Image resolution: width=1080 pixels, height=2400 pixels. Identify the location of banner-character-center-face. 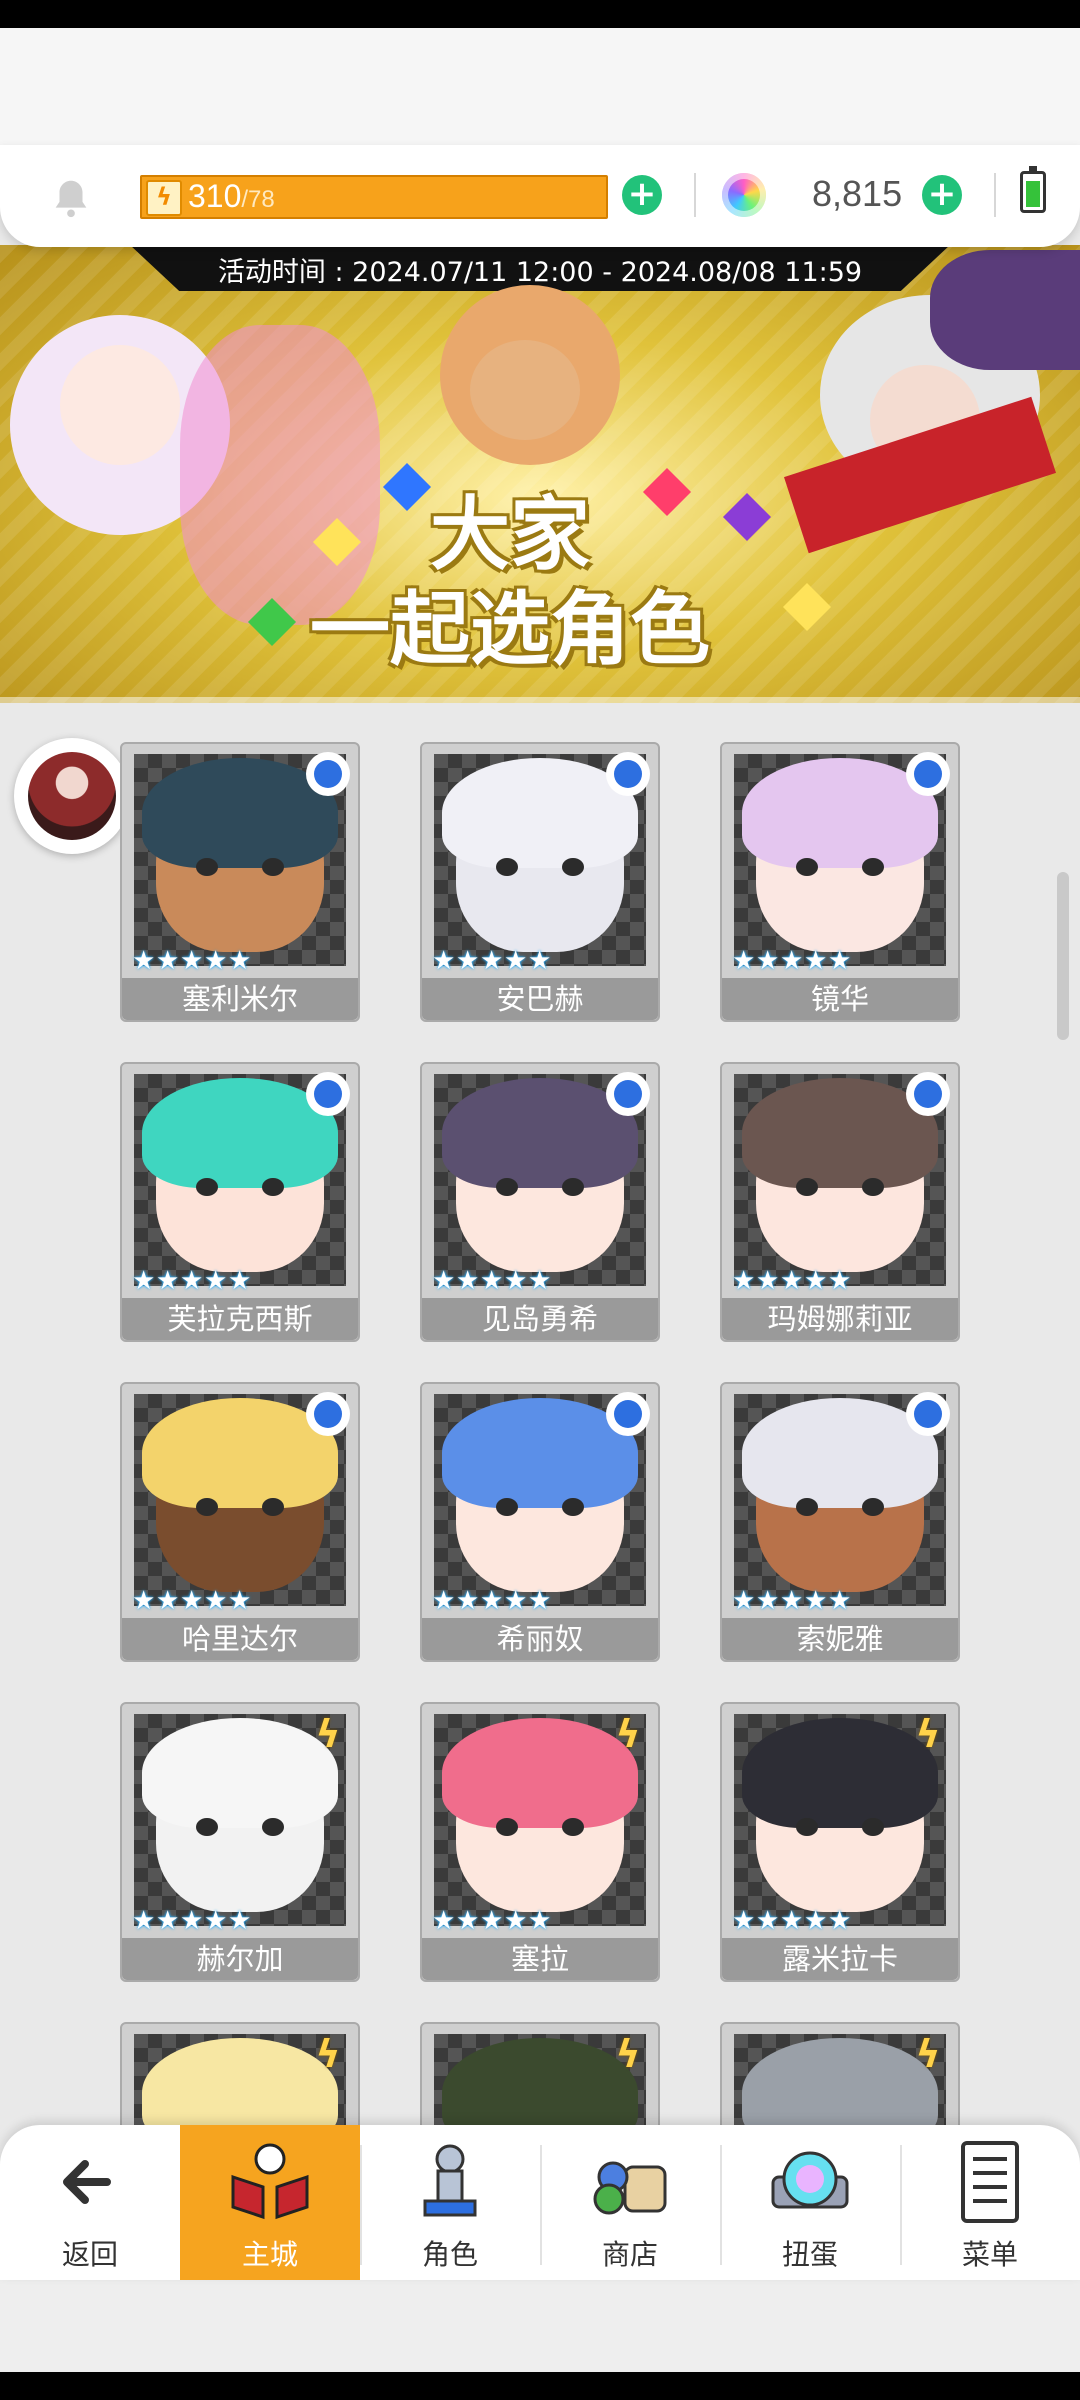
(525, 390).